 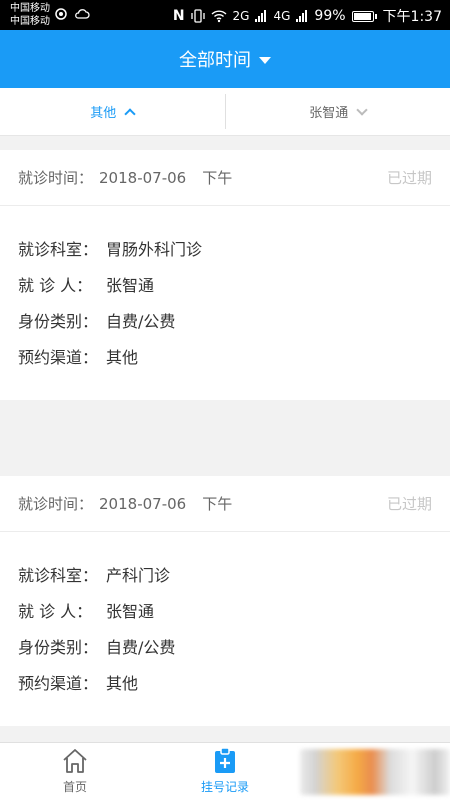 What do you see at coordinates (362, 109) in the screenshot?
I see `chevron-down-icon` at bounding box center [362, 109].